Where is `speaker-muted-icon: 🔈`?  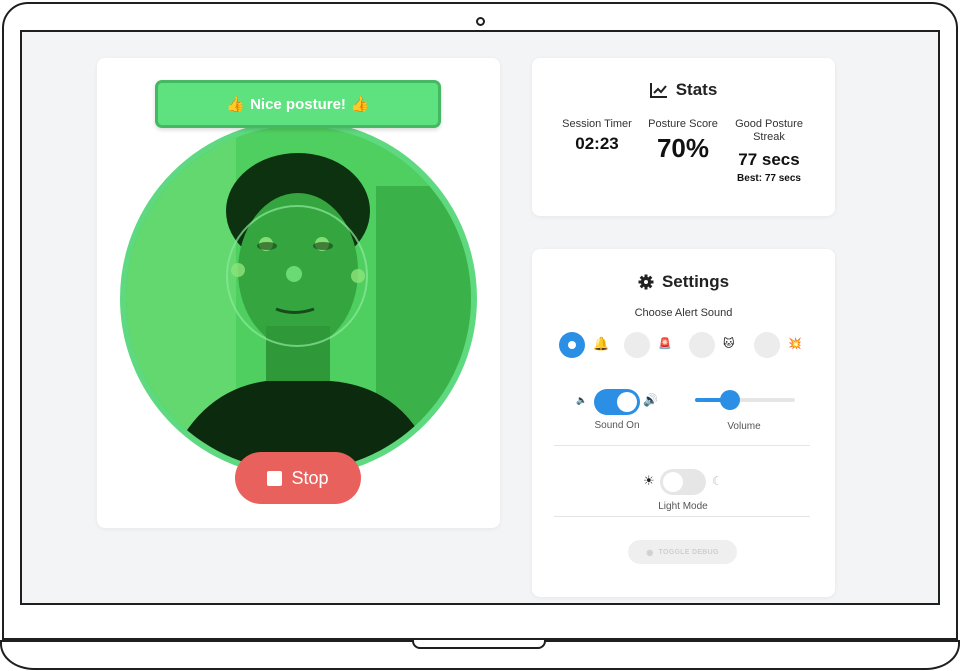 speaker-muted-icon: 🔈 is located at coordinates (582, 401).